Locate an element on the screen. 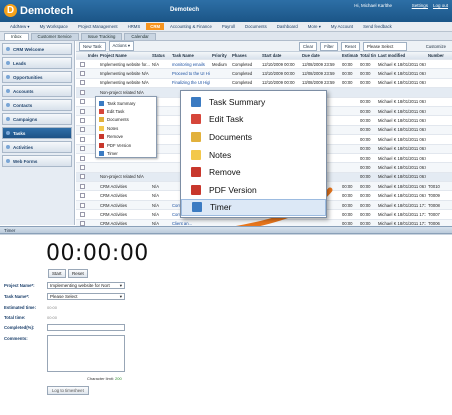 The image size is (452, 415). context-menu-item-documents: Documents is located at coordinates (253, 137).